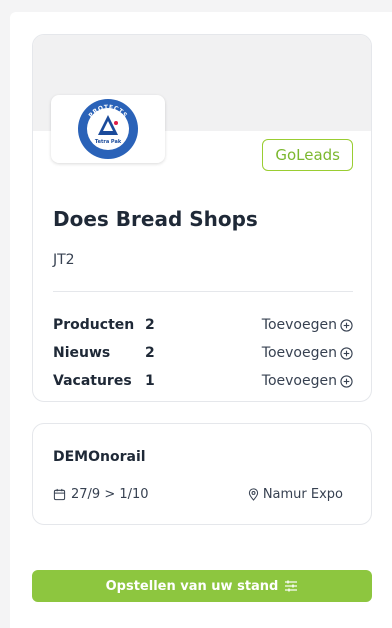 The height and width of the screenshot is (628, 392). I want to click on tetra-pak-logo-icon: PROTECTS WHAT'S GOOD Tetra Pak, so click(108, 129).